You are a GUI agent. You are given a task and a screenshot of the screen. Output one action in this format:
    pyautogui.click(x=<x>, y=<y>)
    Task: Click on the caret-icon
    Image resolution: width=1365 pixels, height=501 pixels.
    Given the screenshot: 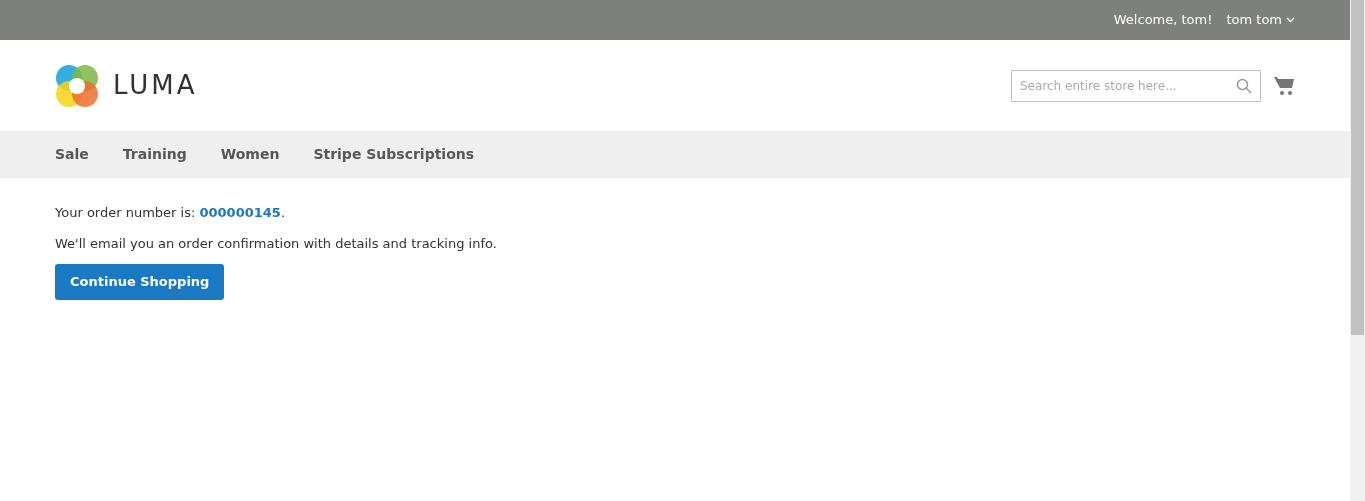 What is the action you would take?
    pyautogui.click(x=1290, y=20)
    